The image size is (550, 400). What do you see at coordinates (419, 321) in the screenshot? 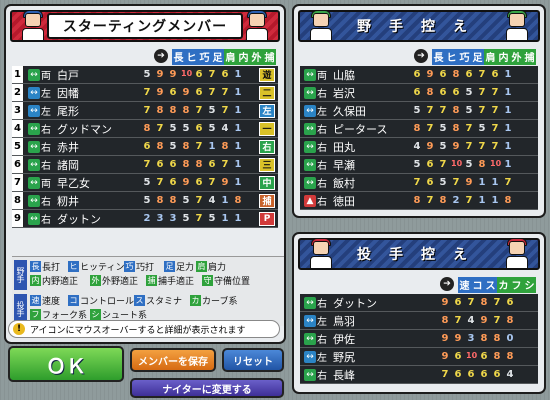
I see `player-row: ↔ 左鳥羽 8 7 4 9 7 8` at bounding box center [419, 321].